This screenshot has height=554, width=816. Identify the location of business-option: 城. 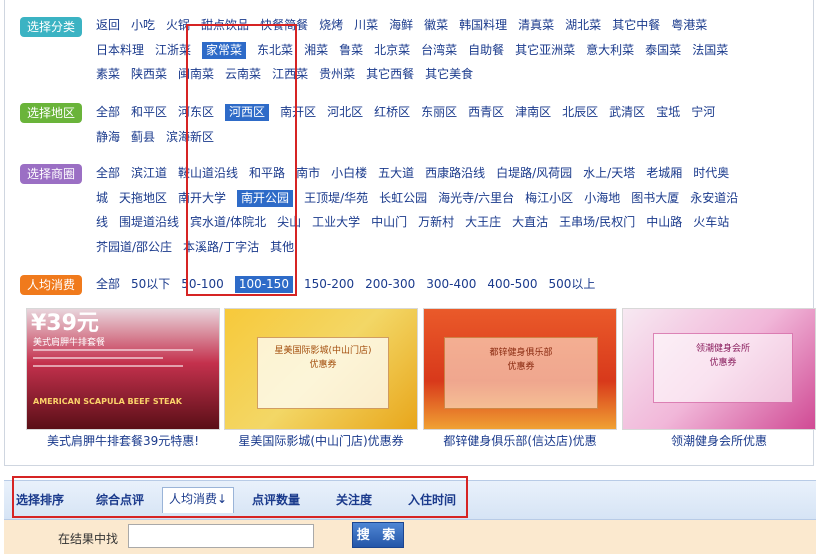
(102, 198).